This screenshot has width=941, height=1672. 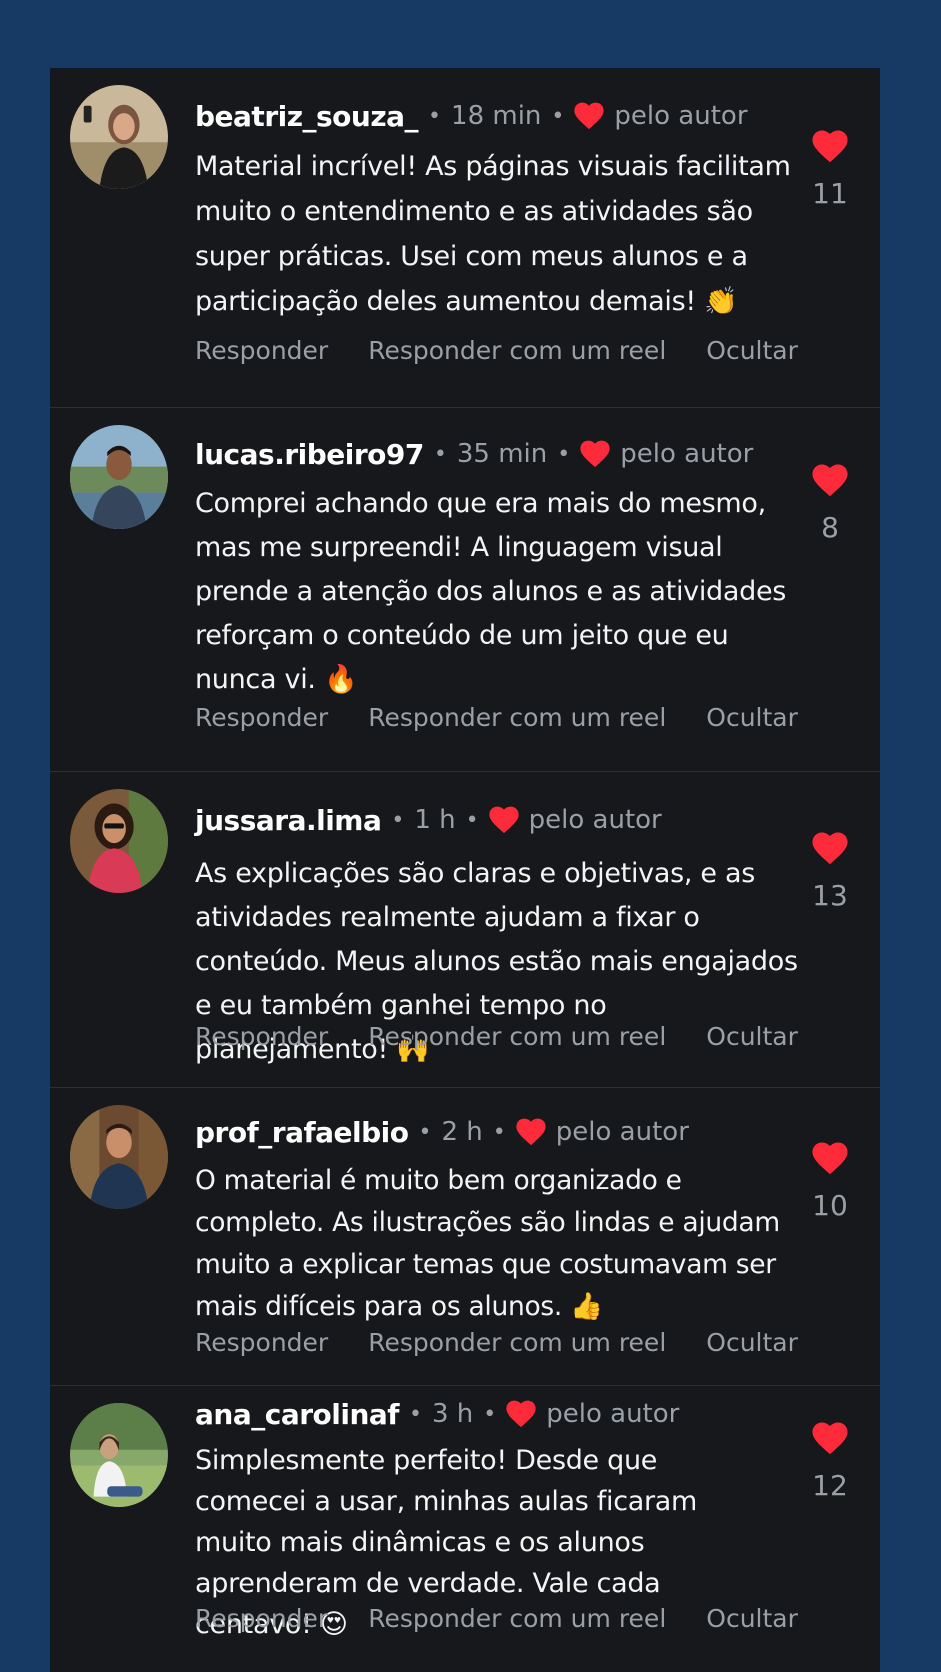 What do you see at coordinates (830, 1485) in the screenshot?
I see `like-count: 12` at bounding box center [830, 1485].